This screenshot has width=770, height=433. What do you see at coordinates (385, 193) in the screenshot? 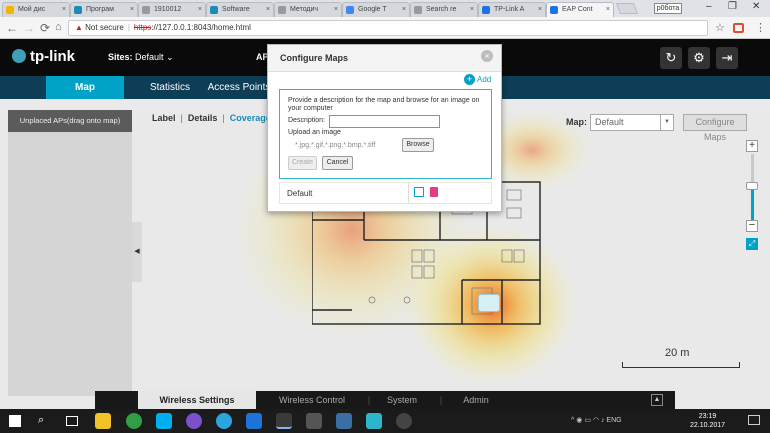
I see `map-list-row: Default` at bounding box center [385, 193].